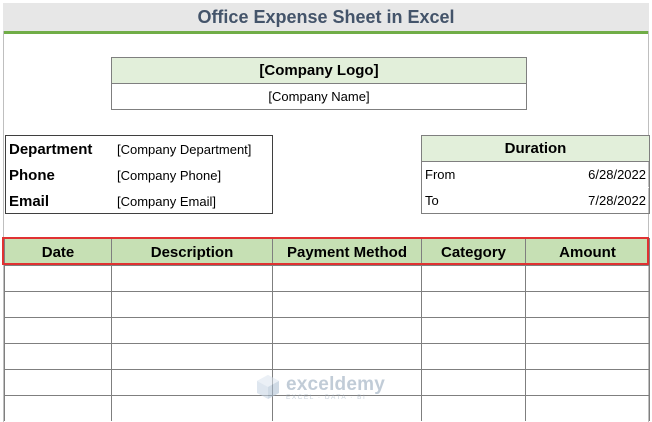  What do you see at coordinates (169, 175) in the screenshot?
I see `phone-value: [Company Phone]` at bounding box center [169, 175].